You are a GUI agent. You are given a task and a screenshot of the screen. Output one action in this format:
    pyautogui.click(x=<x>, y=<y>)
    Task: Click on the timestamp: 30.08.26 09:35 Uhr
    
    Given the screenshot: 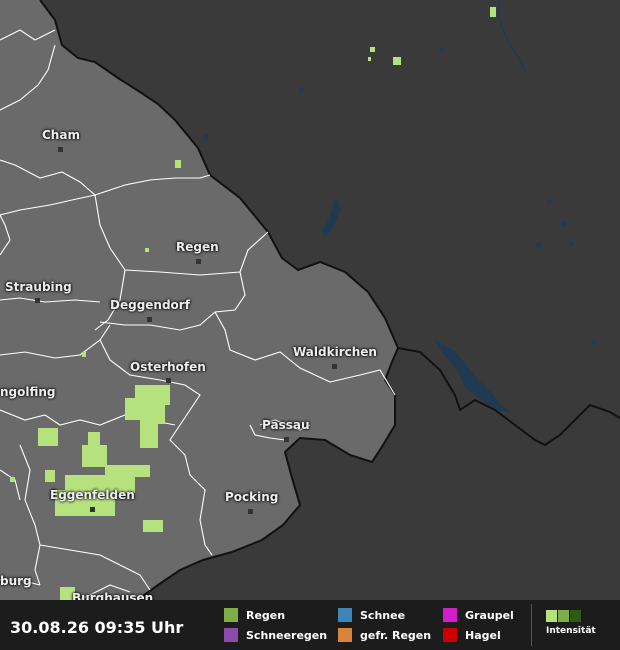 What is the action you would take?
    pyautogui.click(x=97, y=627)
    